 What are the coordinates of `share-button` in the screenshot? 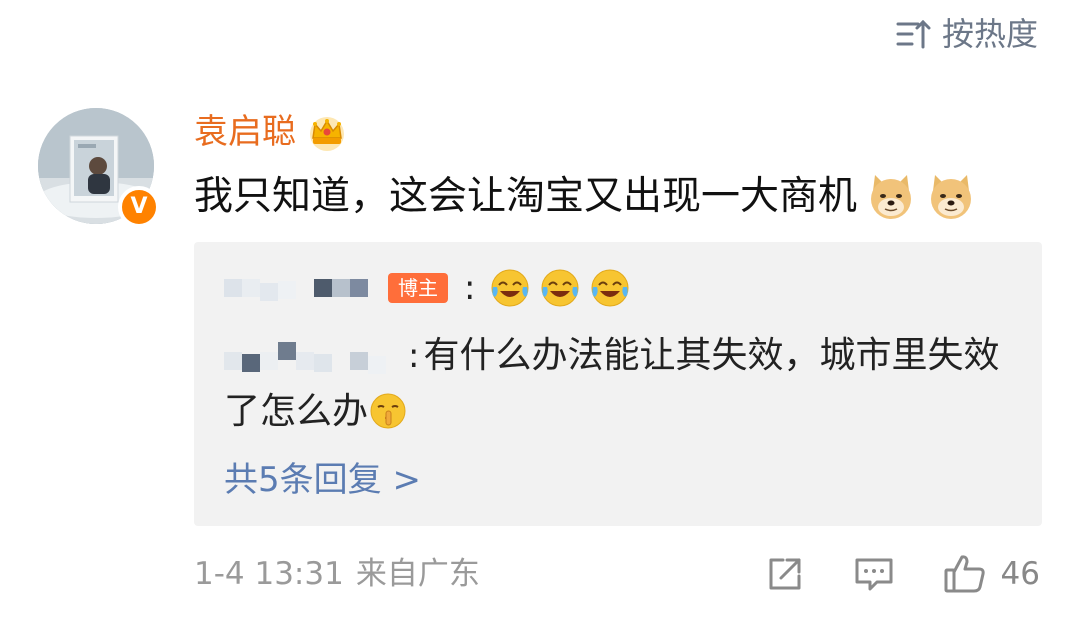 It's located at (785, 574).